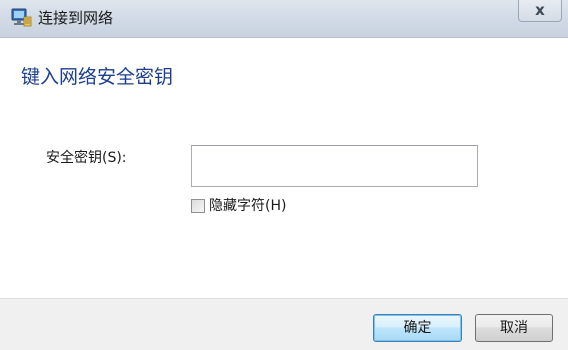 This screenshot has height=350, width=568. I want to click on hide-characters-option: 隐藏字符(H), so click(238, 206).